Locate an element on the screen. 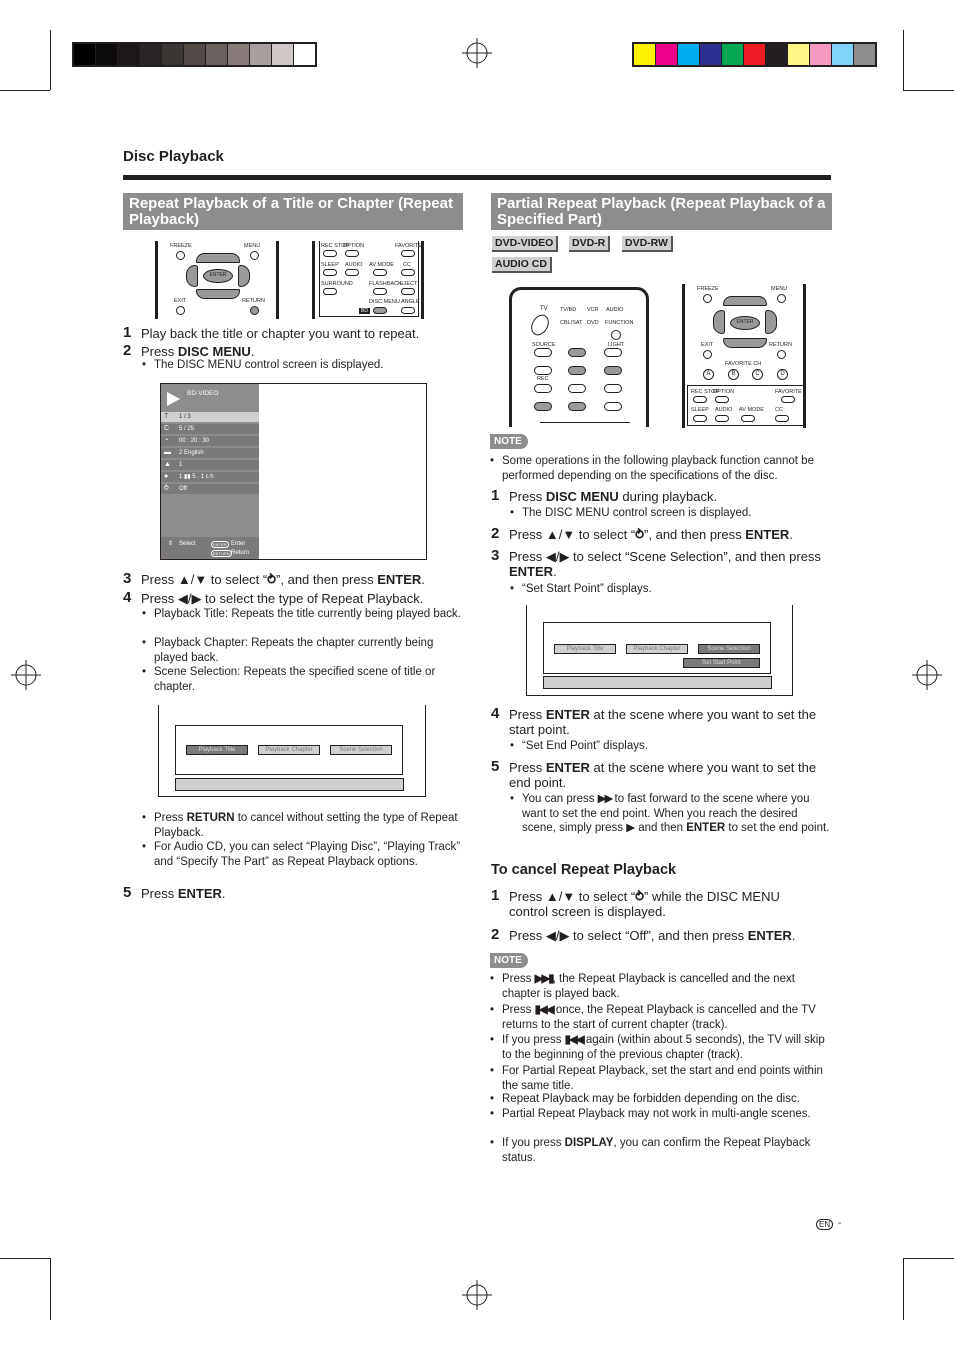 The height and width of the screenshot is (1350, 954). return-button is located at coordinates (254, 310).